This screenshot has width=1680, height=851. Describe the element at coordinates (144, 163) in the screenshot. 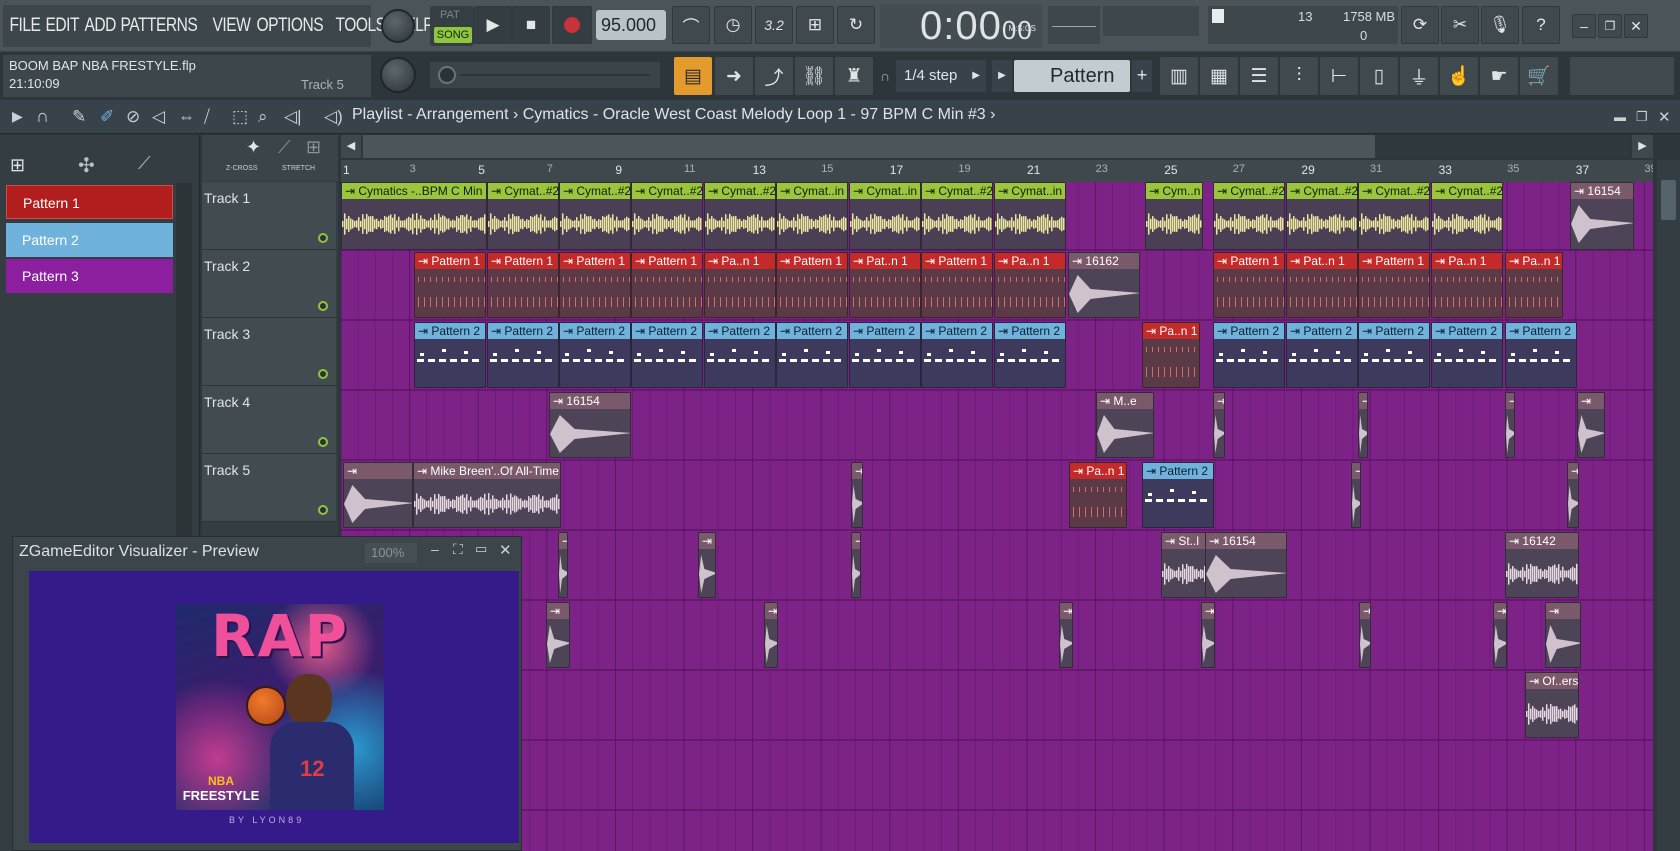

I see `automation-icon: ⟋` at that location.